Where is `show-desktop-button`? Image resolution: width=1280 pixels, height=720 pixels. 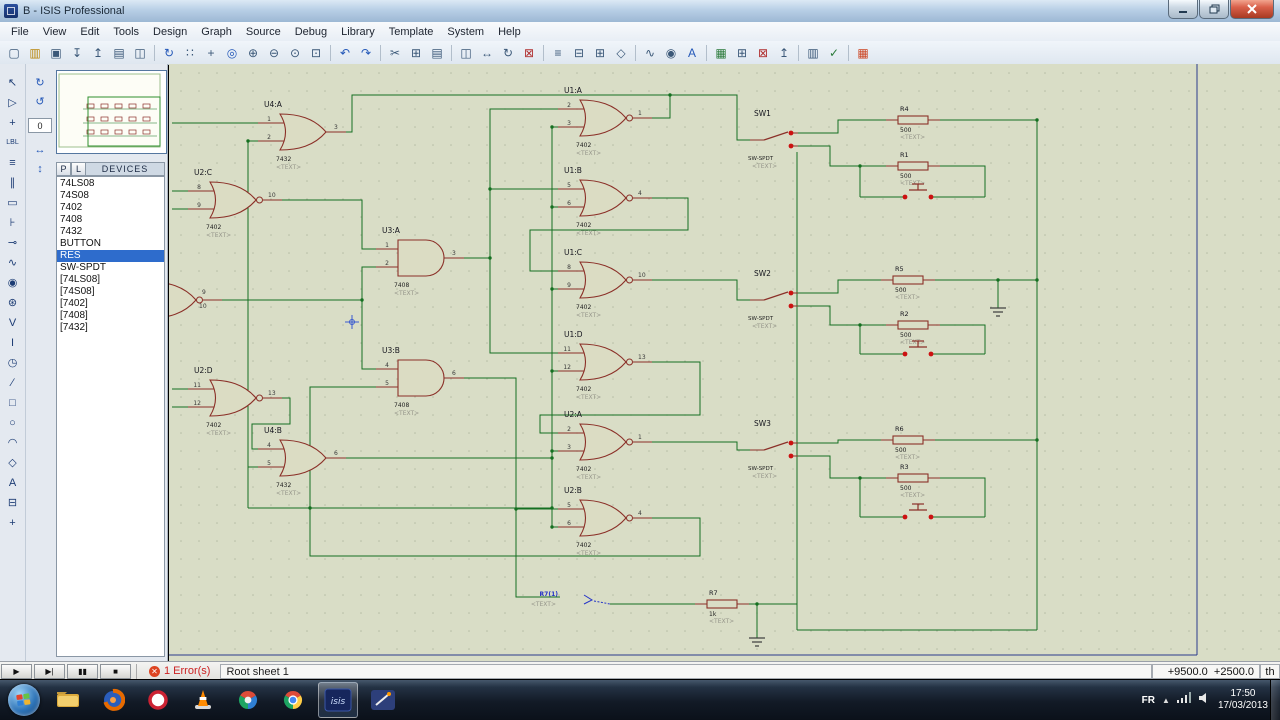 show-desktop-button is located at coordinates (1275, 700).